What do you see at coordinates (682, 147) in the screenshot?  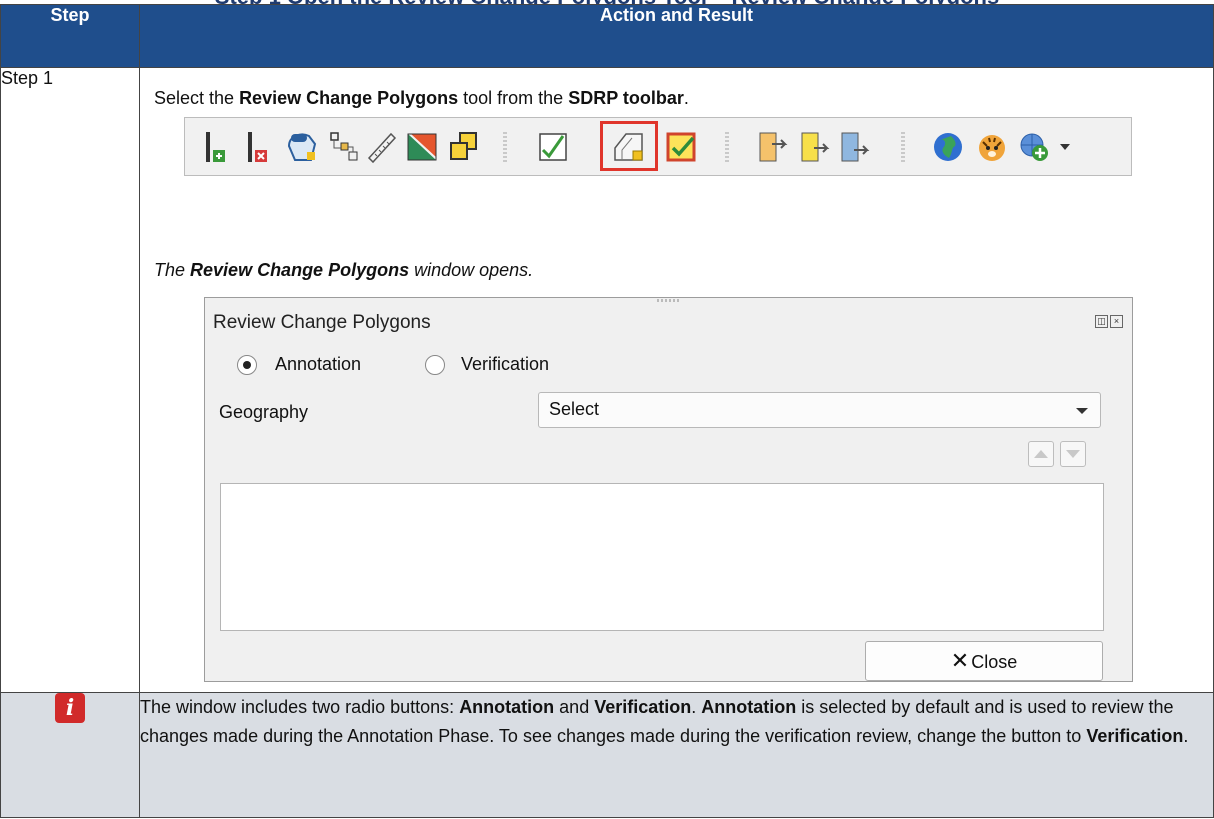 I see `verify-polygon-icon` at bounding box center [682, 147].